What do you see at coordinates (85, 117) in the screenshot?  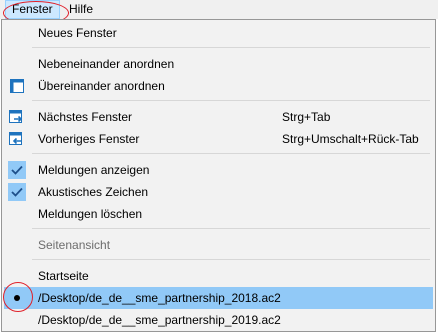 I see `menu-item-label: Nächstes Fenster` at bounding box center [85, 117].